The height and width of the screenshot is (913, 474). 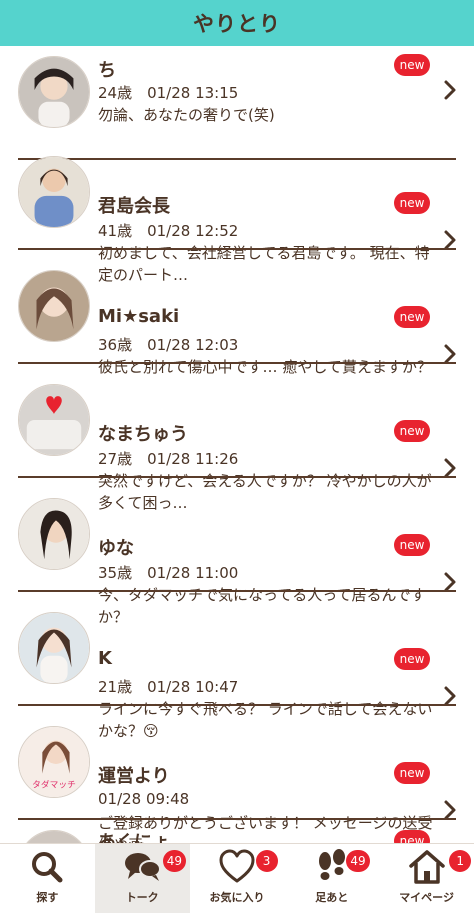 I want to click on sender-age-timestamp: 24歳 01/28 13:15, so click(x=168, y=93).